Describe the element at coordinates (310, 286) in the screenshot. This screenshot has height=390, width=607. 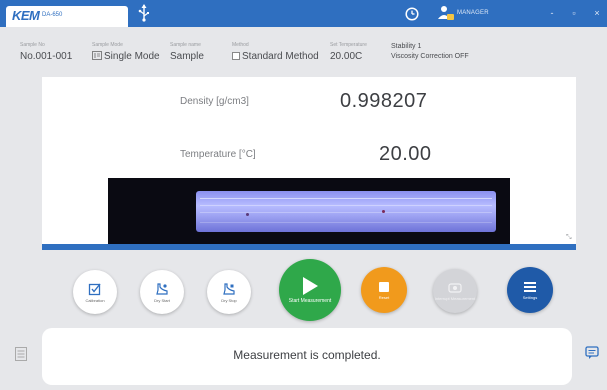
I see `play-icon` at that location.